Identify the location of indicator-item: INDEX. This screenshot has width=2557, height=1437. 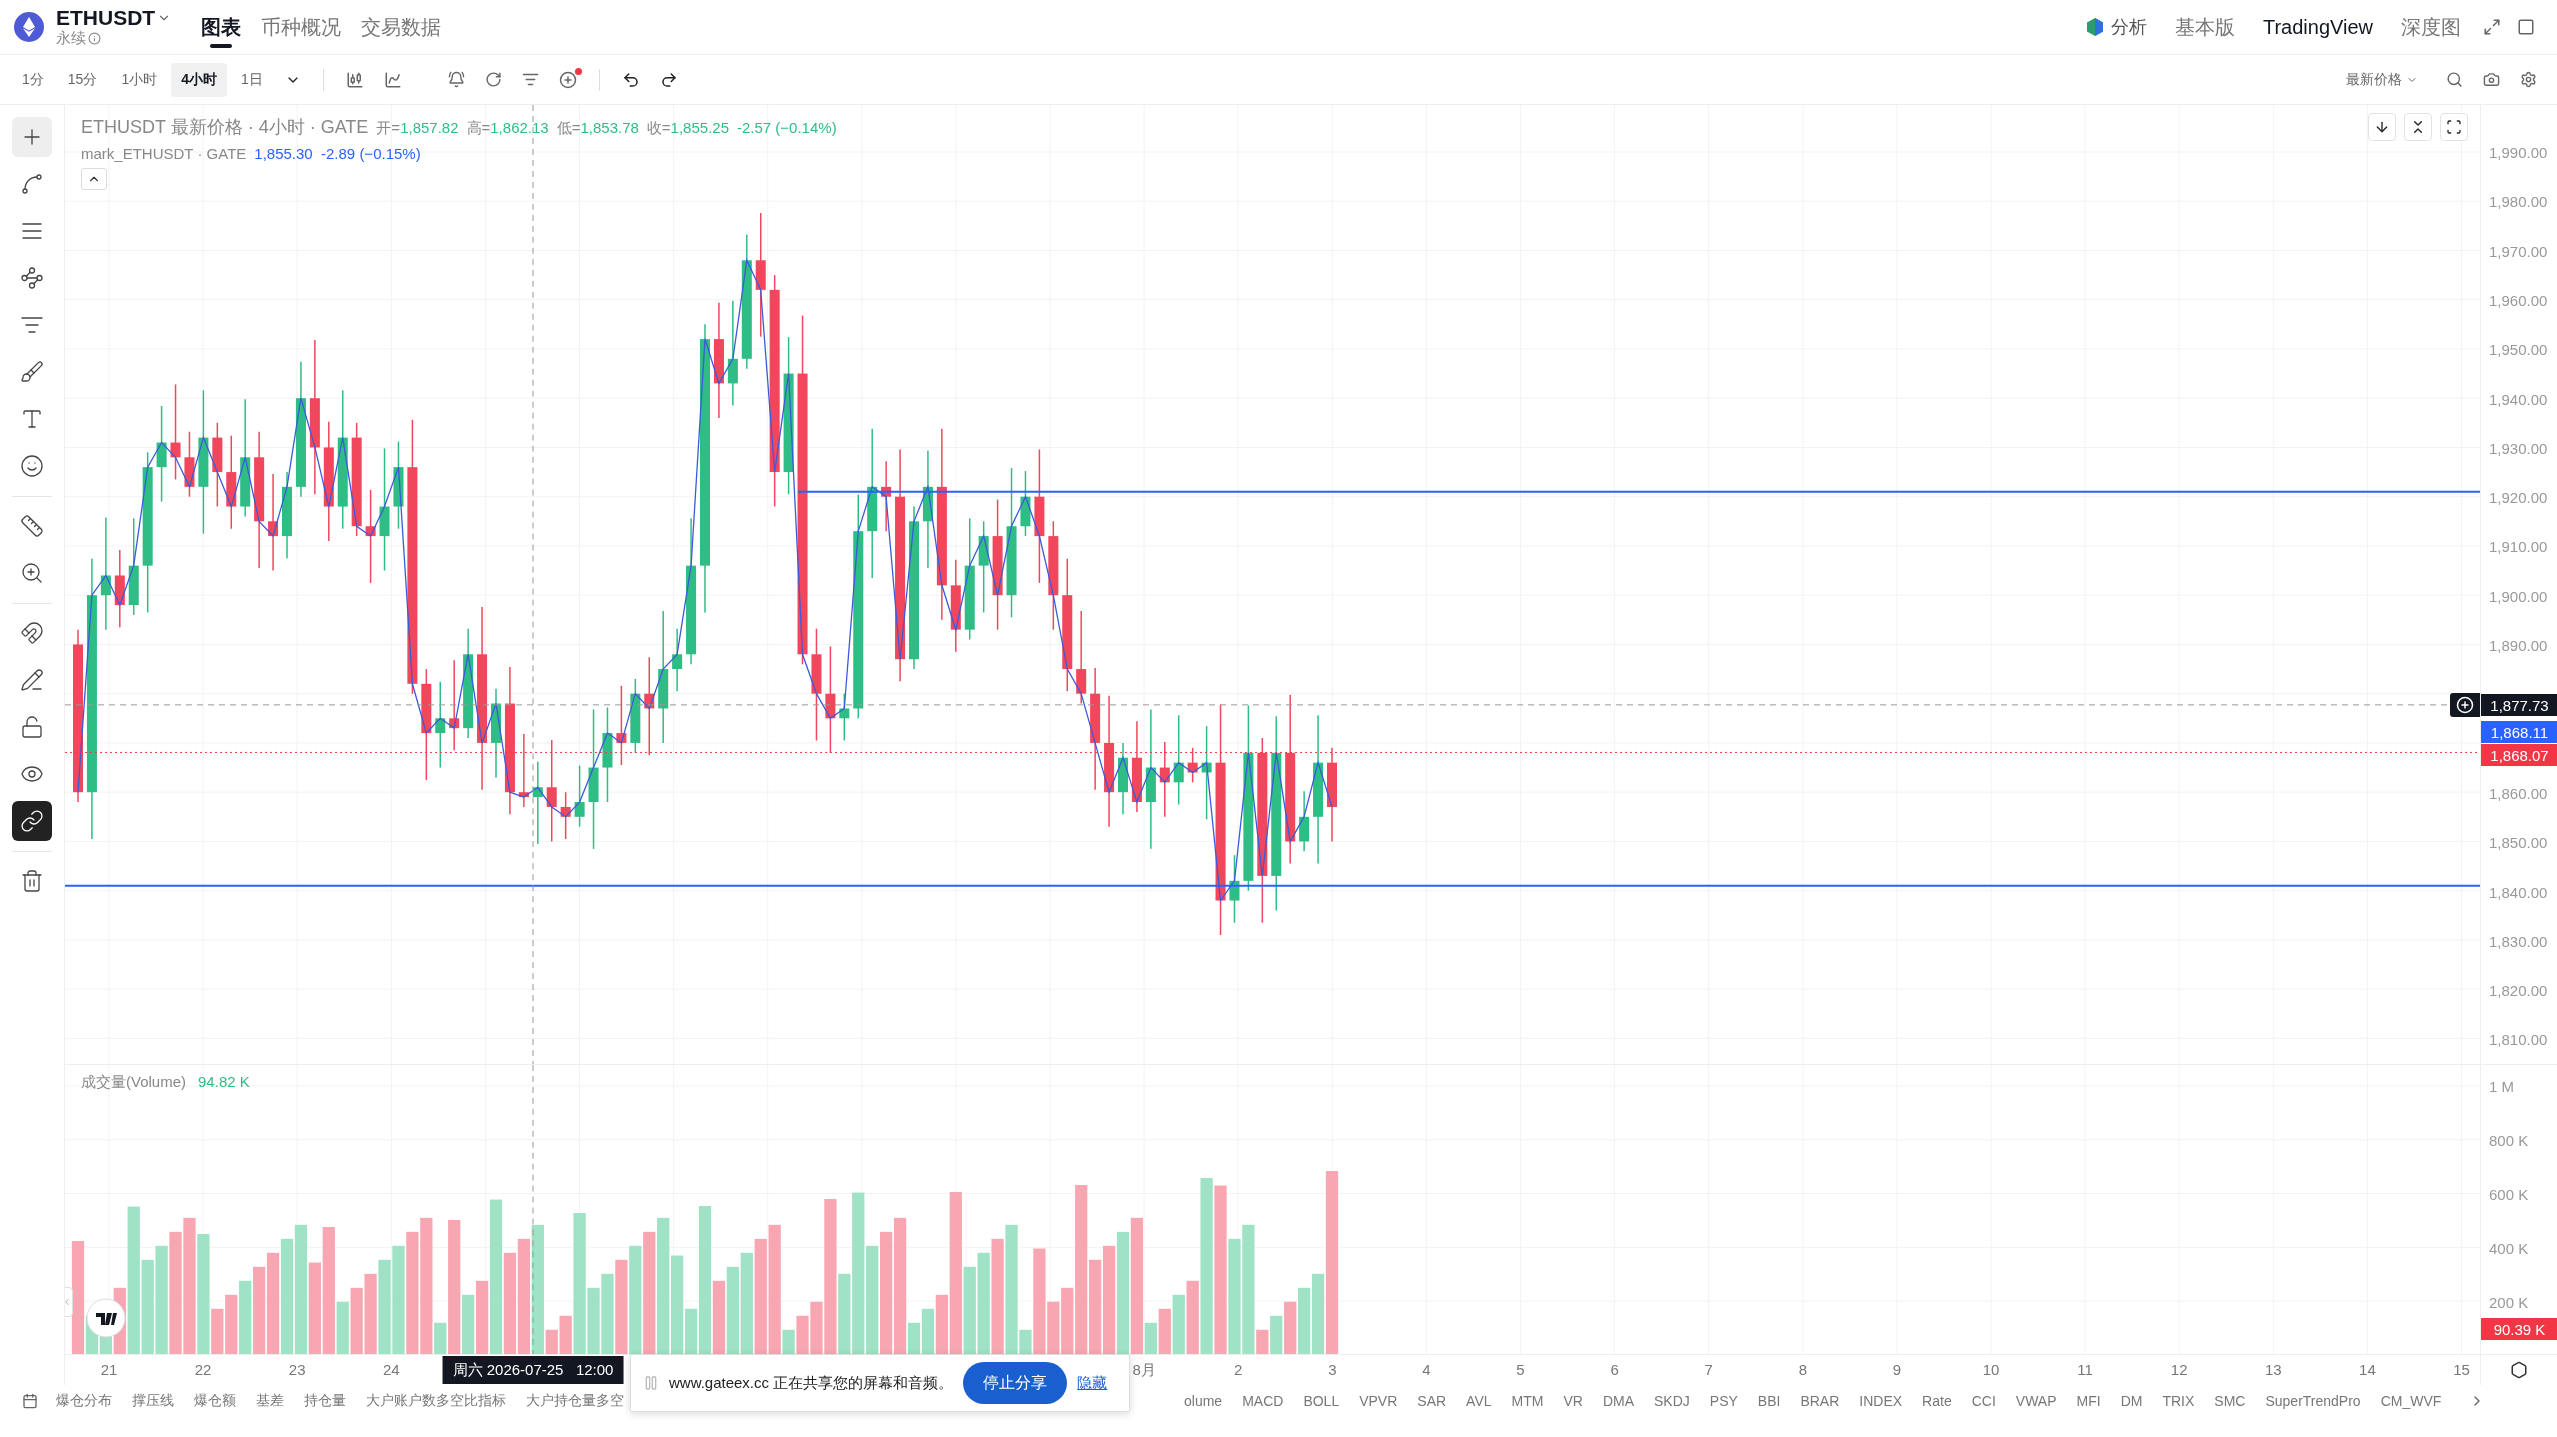
(1881, 1401).